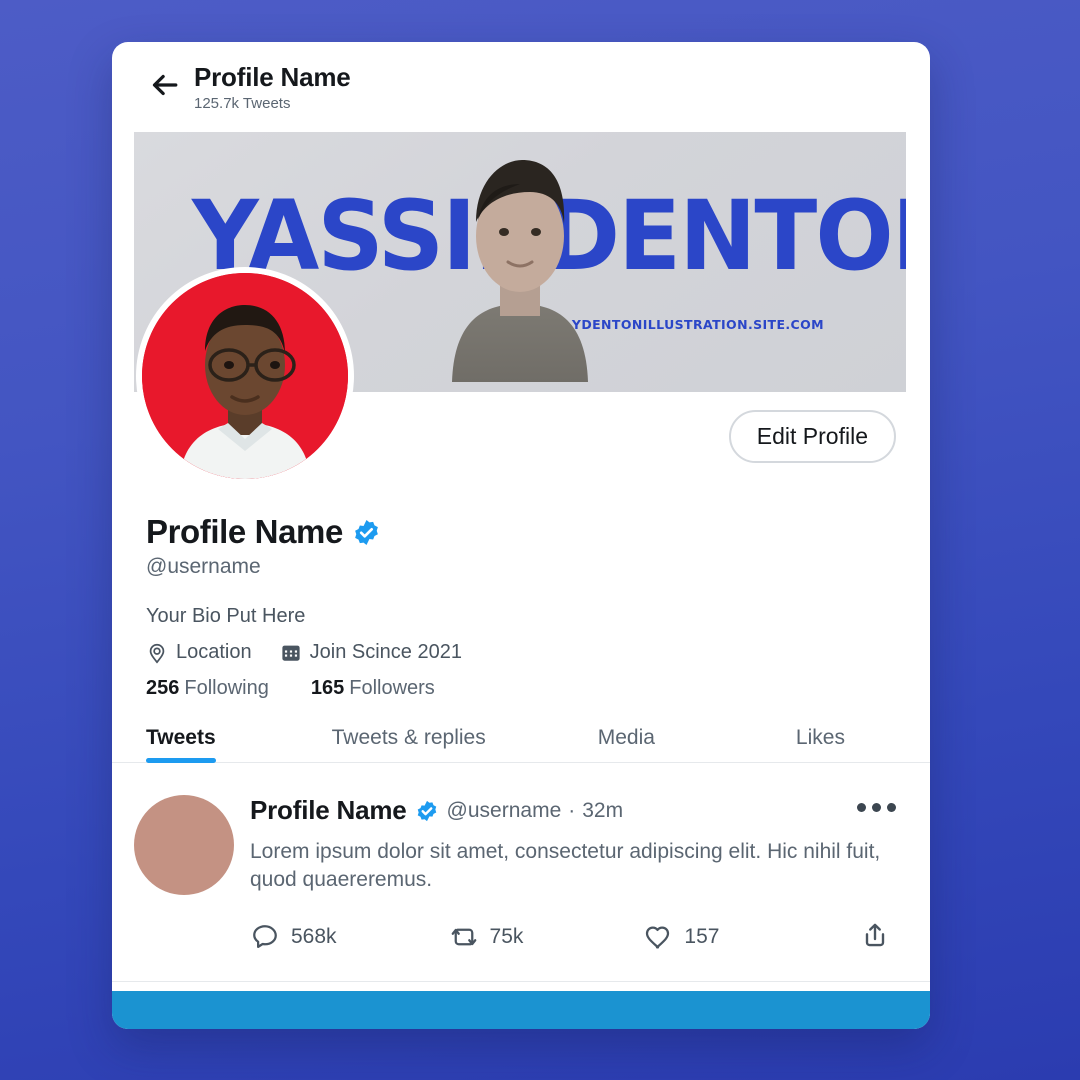 Image resolution: width=1080 pixels, height=1080 pixels. I want to click on profile-display-name: Profile Name, so click(244, 531).